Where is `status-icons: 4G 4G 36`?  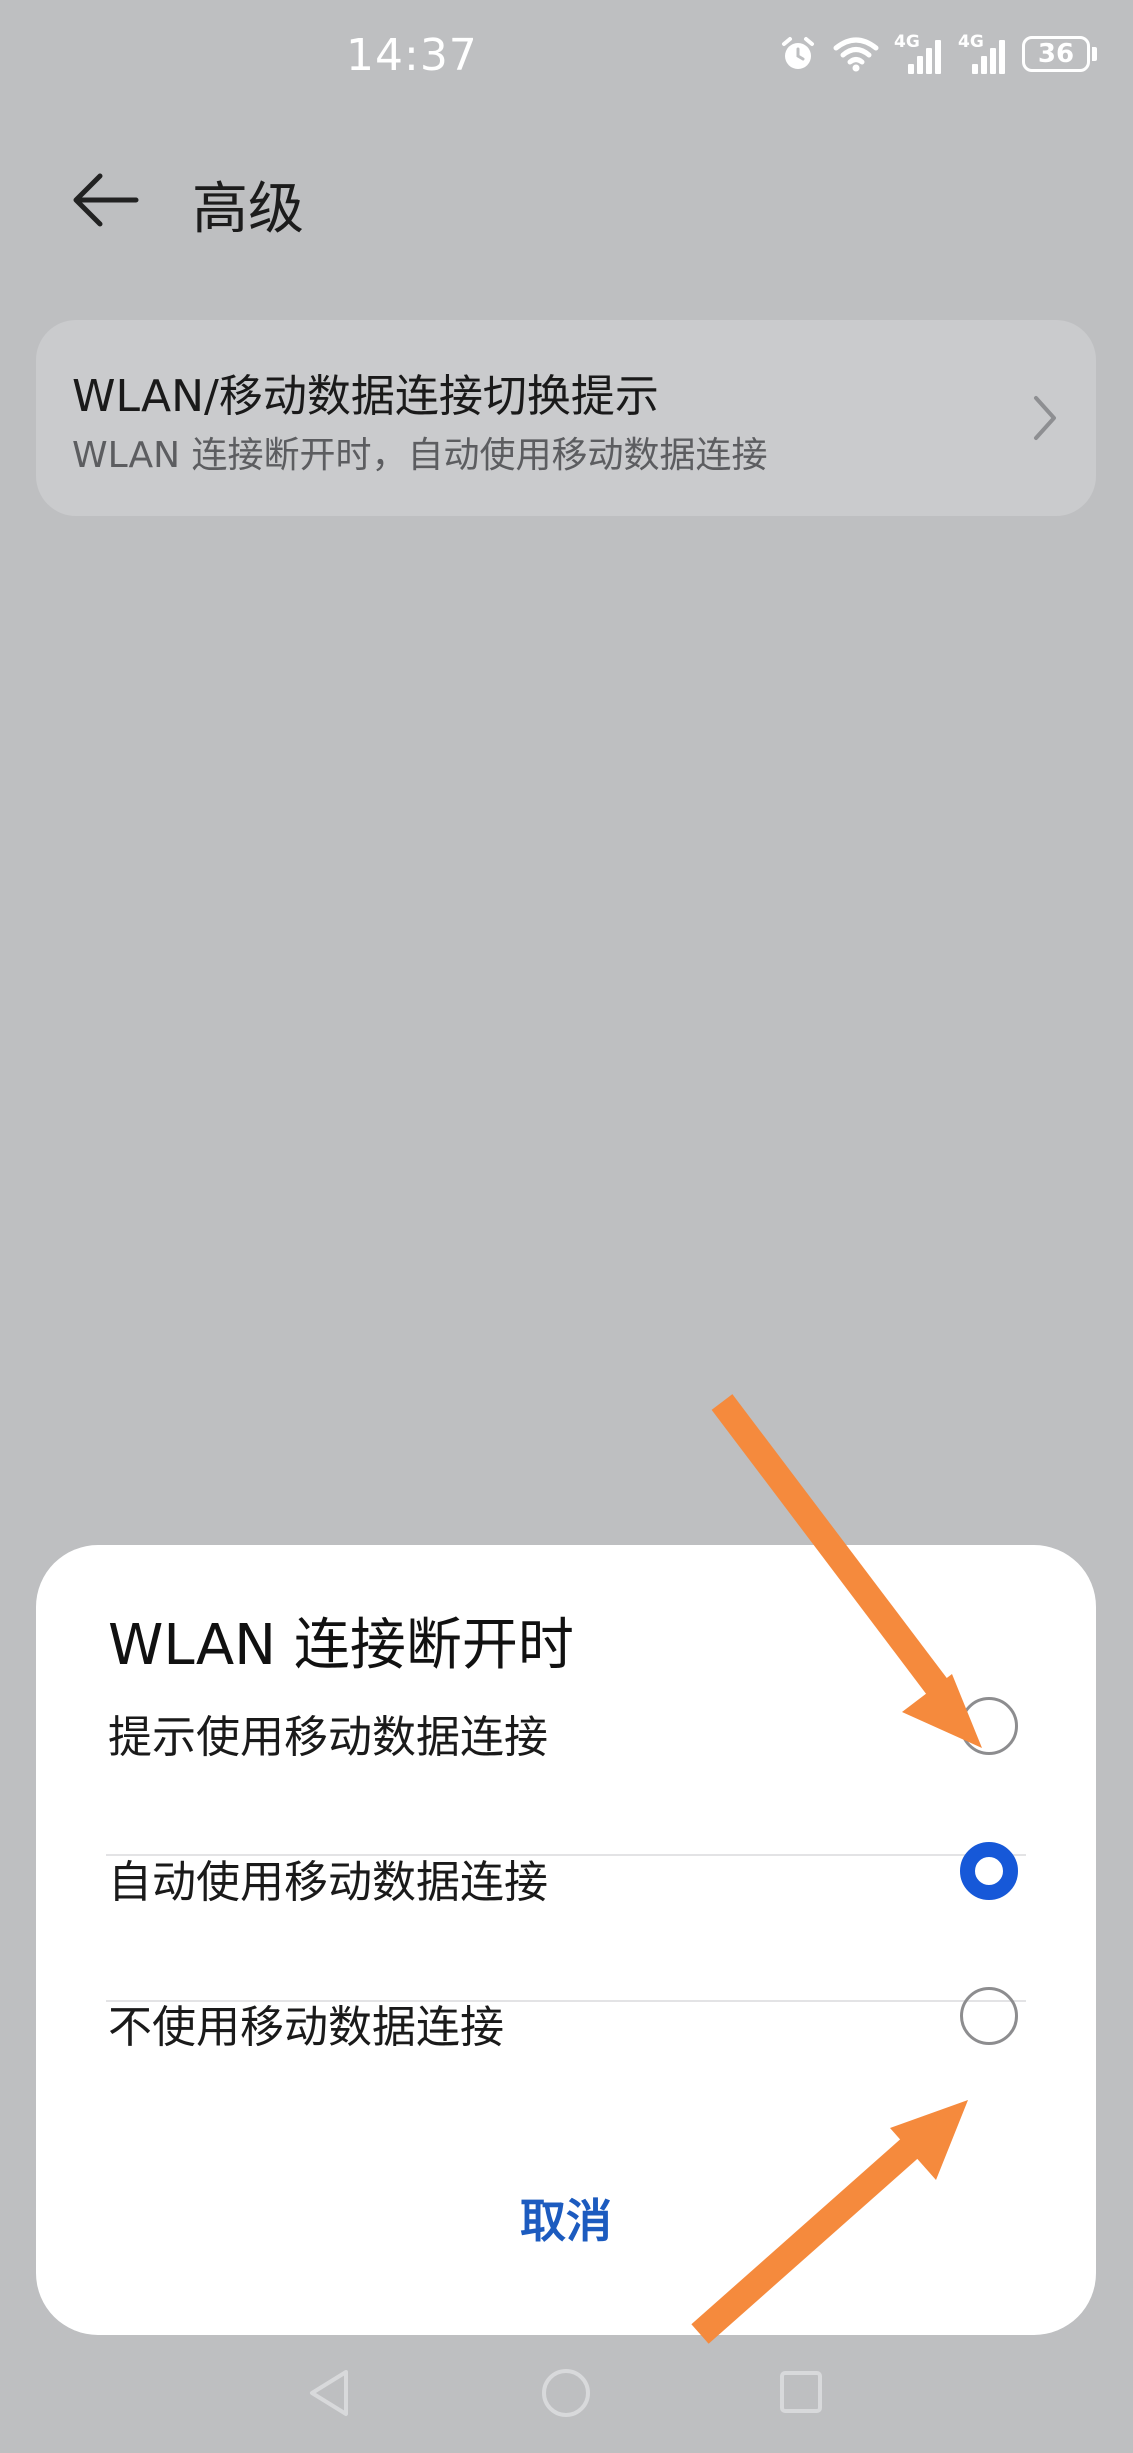 status-icons: 4G 4G 36 is located at coordinates (937, 53).